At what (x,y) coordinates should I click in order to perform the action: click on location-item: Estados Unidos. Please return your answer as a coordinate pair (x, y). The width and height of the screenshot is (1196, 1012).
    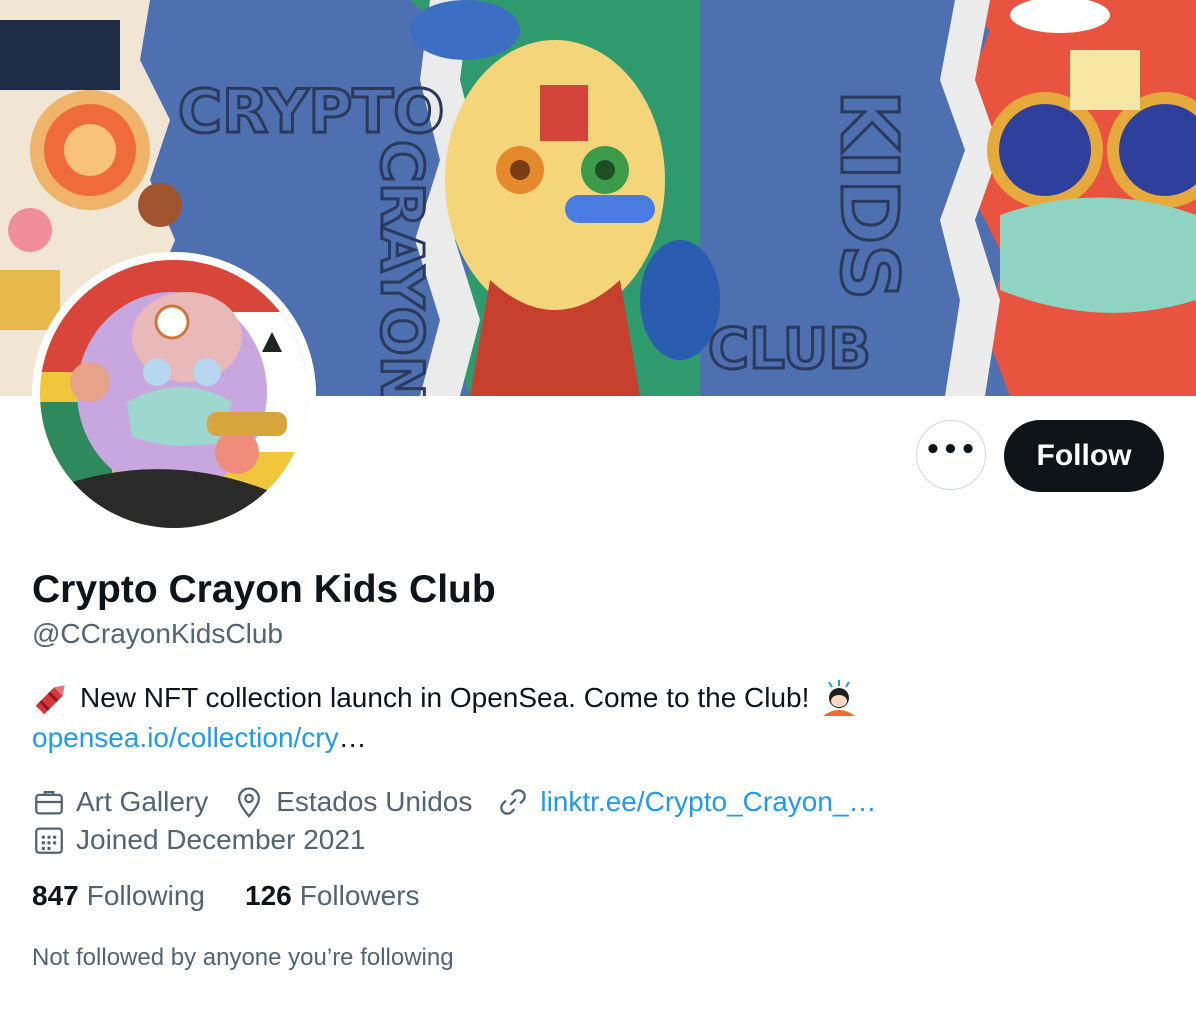
    Looking at the image, I should click on (352, 802).